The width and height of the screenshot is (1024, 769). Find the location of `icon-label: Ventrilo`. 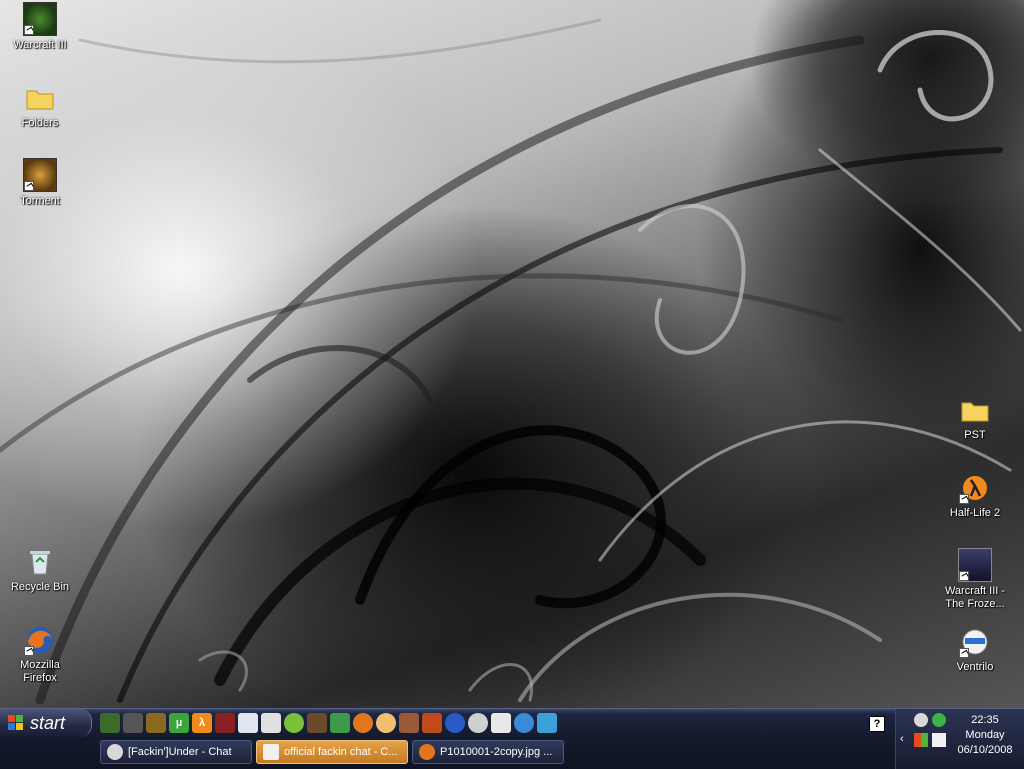

icon-label: Ventrilo is located at coordinates (975, 667).